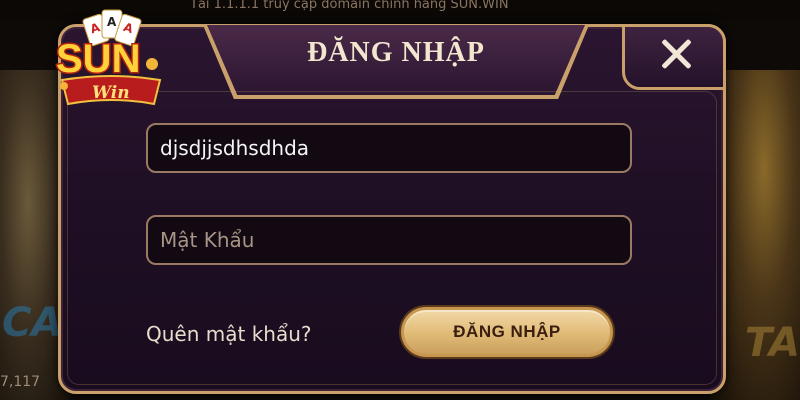 This screenshot has height=400, width=800. I want to click on password-input, so click(389, 240).